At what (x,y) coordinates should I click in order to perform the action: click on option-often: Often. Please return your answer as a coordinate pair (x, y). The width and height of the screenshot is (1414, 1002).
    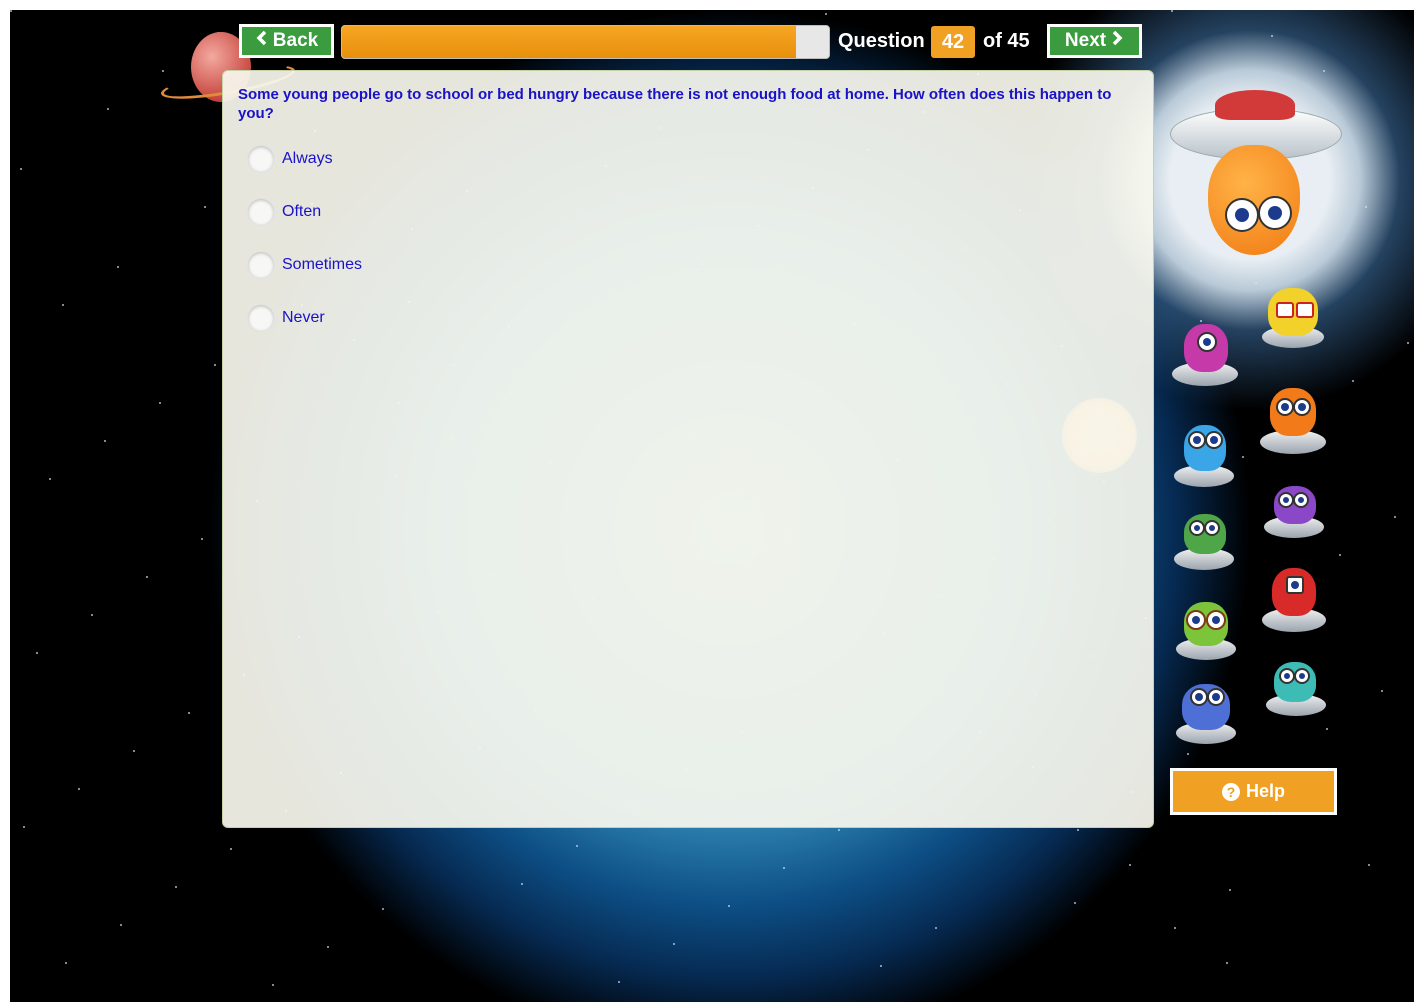
    Looking at the image, I should click on (284, 212).